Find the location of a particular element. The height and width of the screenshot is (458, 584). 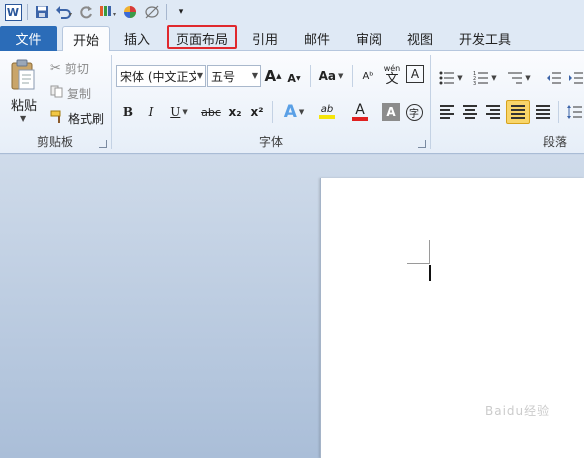

font-name-combo: 宋体 (中文正文 ▼ is located at coordinates (161, 76).